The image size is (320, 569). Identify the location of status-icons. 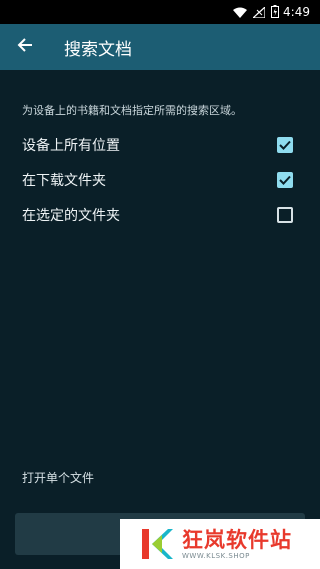
(256, 12).